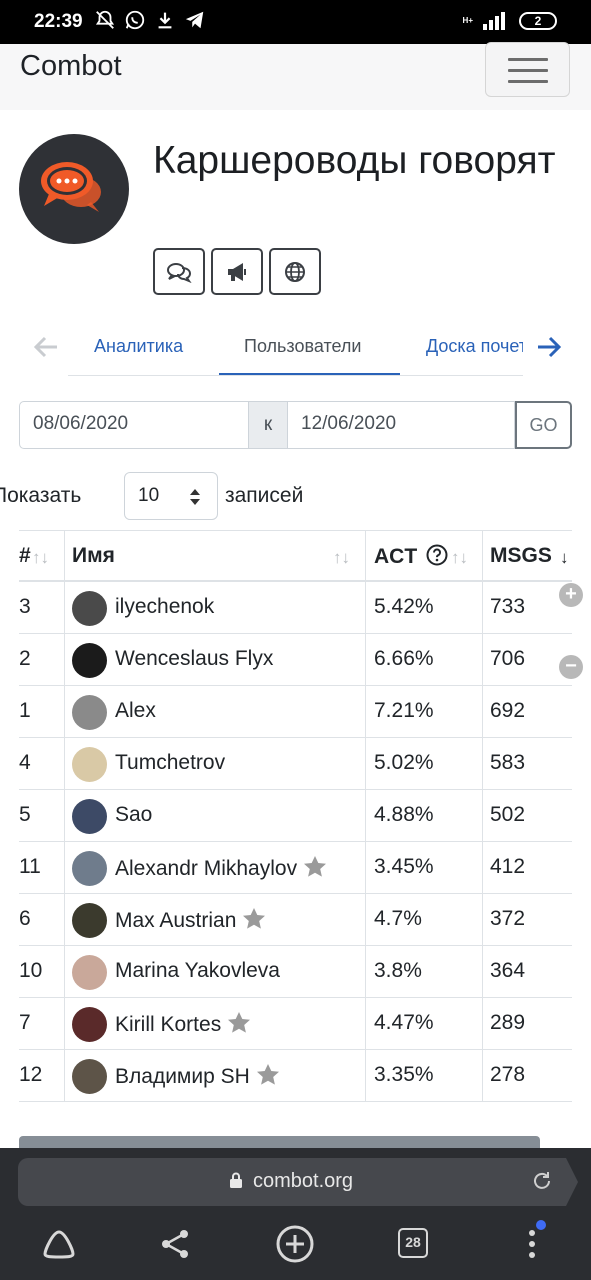 This screenshot has height=1280, width=591. Describe the element at coordinates (171, 496) in the screenshot. I see `entries-select: 10` at that location.